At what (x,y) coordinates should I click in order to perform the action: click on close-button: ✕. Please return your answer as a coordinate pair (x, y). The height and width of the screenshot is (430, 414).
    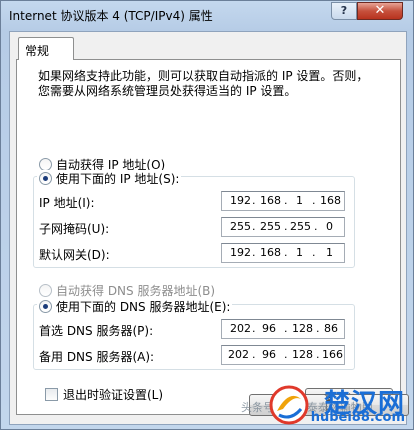
    Looking at the image, I should click on (380, 11).